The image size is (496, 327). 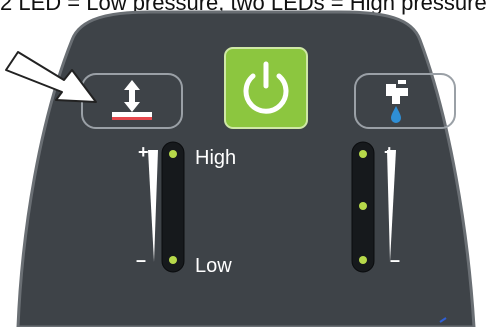 What do you see at coordinates (266, 88) in the screenshot?
I see `power-button` at bounding box center [266, 88].